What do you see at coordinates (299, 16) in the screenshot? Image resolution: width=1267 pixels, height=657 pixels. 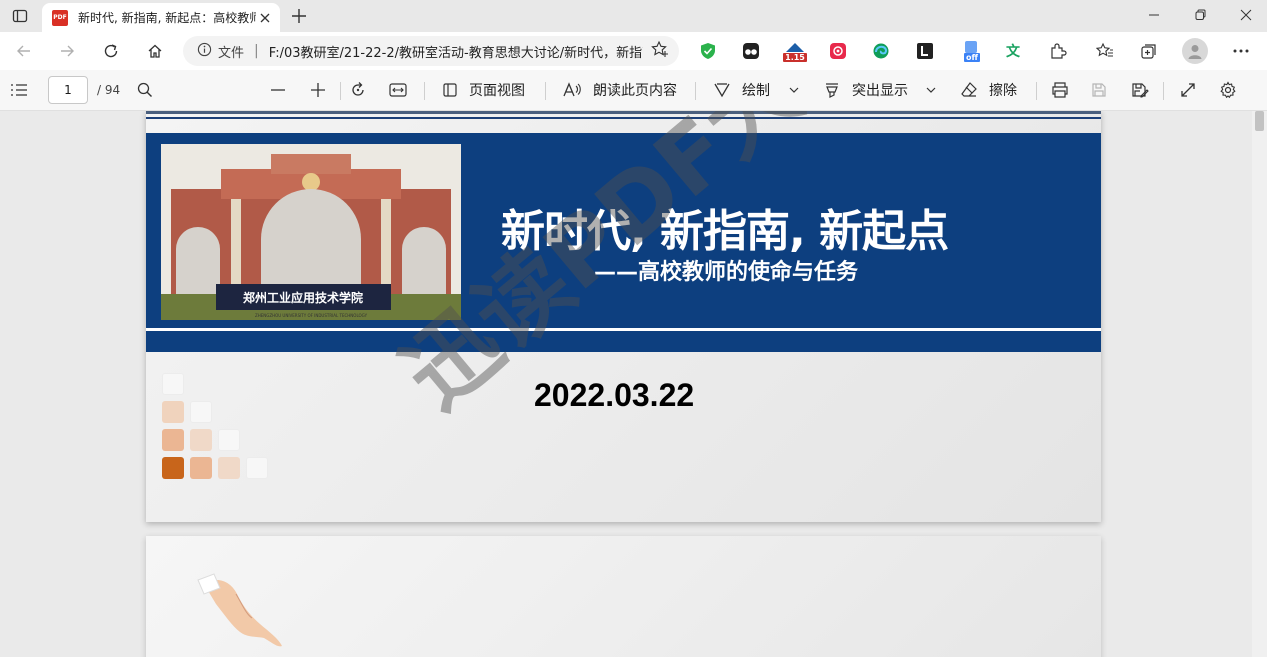 I see `new-tab-button` at bounding box center [299, 16].